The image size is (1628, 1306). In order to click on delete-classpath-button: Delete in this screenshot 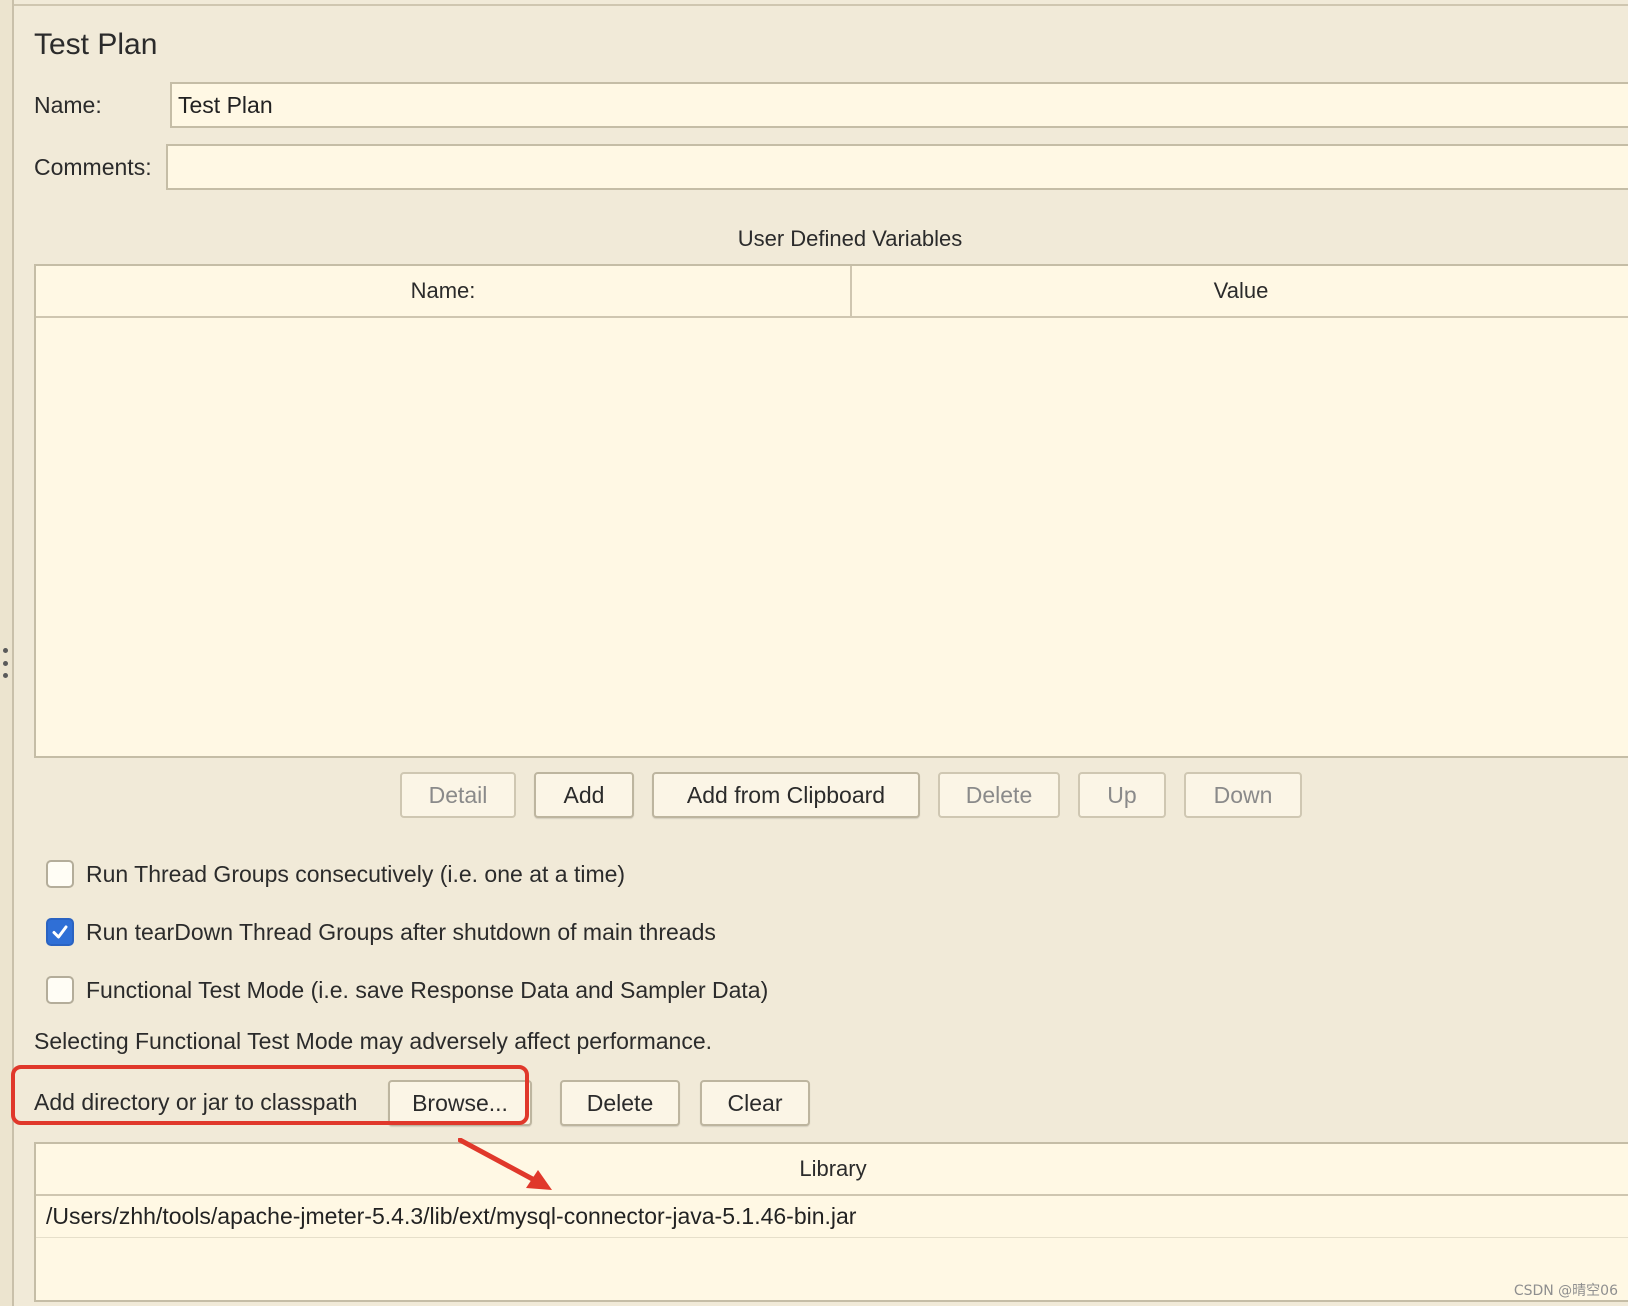, I will do `click(620, 1103)`.